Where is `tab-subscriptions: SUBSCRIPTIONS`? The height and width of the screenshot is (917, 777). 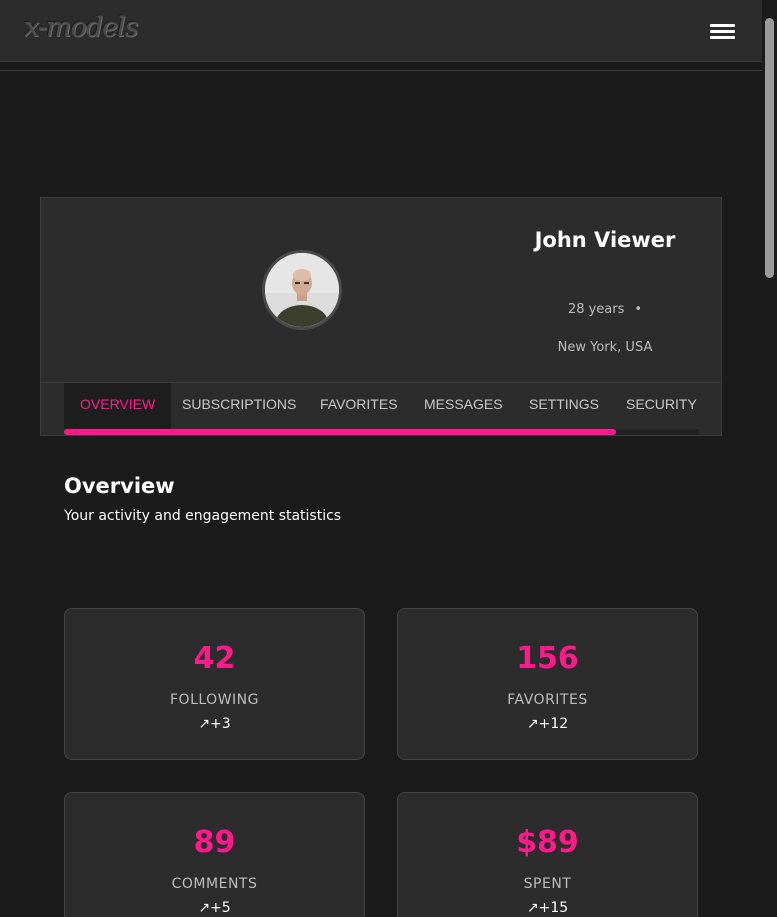 tab-subscriptions: SUBSCRIPTIONS is located at coordinates (239, 406).